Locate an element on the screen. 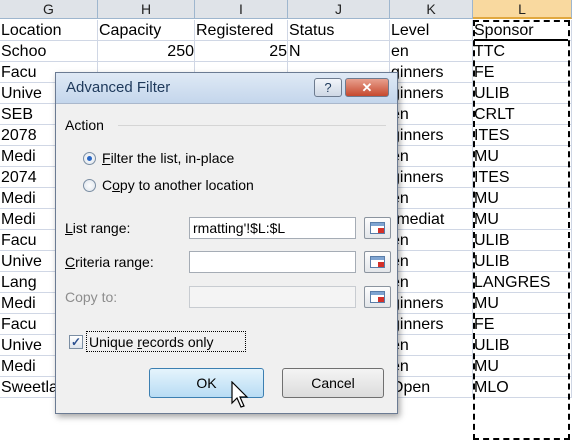 The width and height of the screenshot is (572, 440). filter-in-place-label: Filter the list, in-place is located at coordinates (168, 158).